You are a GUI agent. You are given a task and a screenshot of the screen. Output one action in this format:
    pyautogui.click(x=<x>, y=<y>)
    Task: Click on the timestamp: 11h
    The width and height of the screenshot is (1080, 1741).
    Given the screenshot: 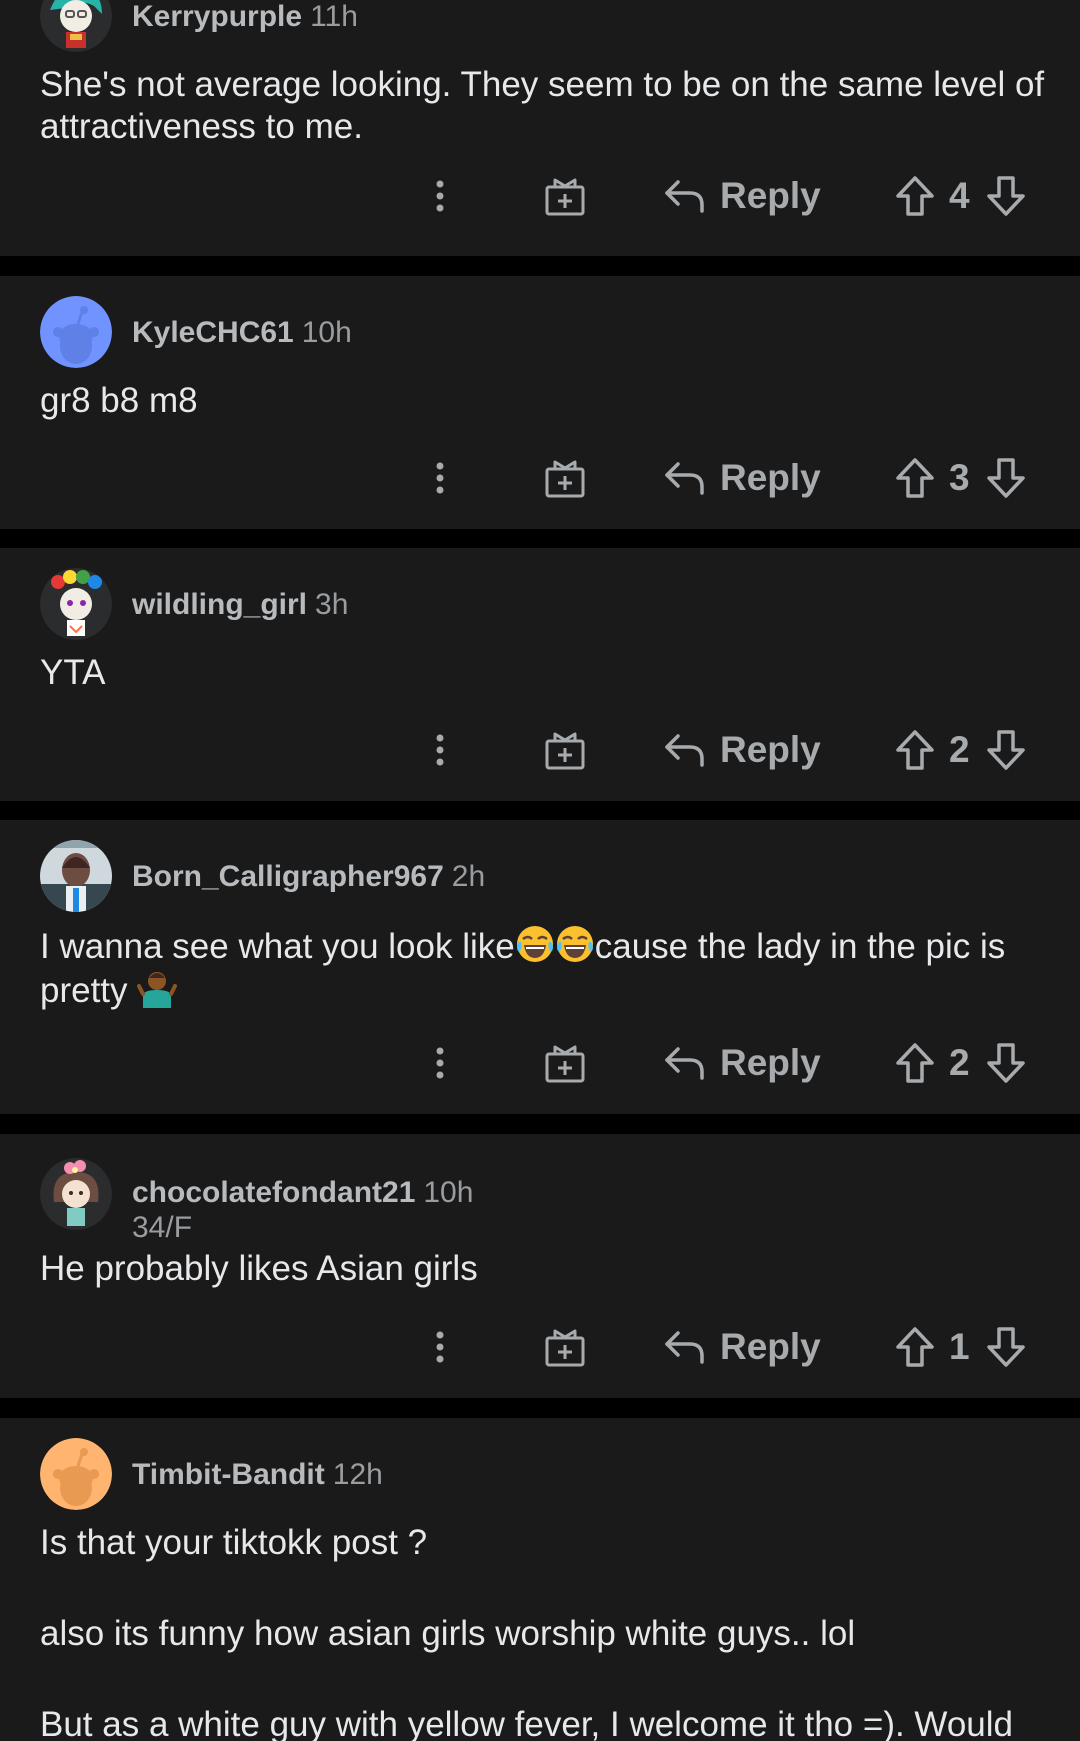 What is the action you would take?
    pyautogui.click(x=334, y=16)
    